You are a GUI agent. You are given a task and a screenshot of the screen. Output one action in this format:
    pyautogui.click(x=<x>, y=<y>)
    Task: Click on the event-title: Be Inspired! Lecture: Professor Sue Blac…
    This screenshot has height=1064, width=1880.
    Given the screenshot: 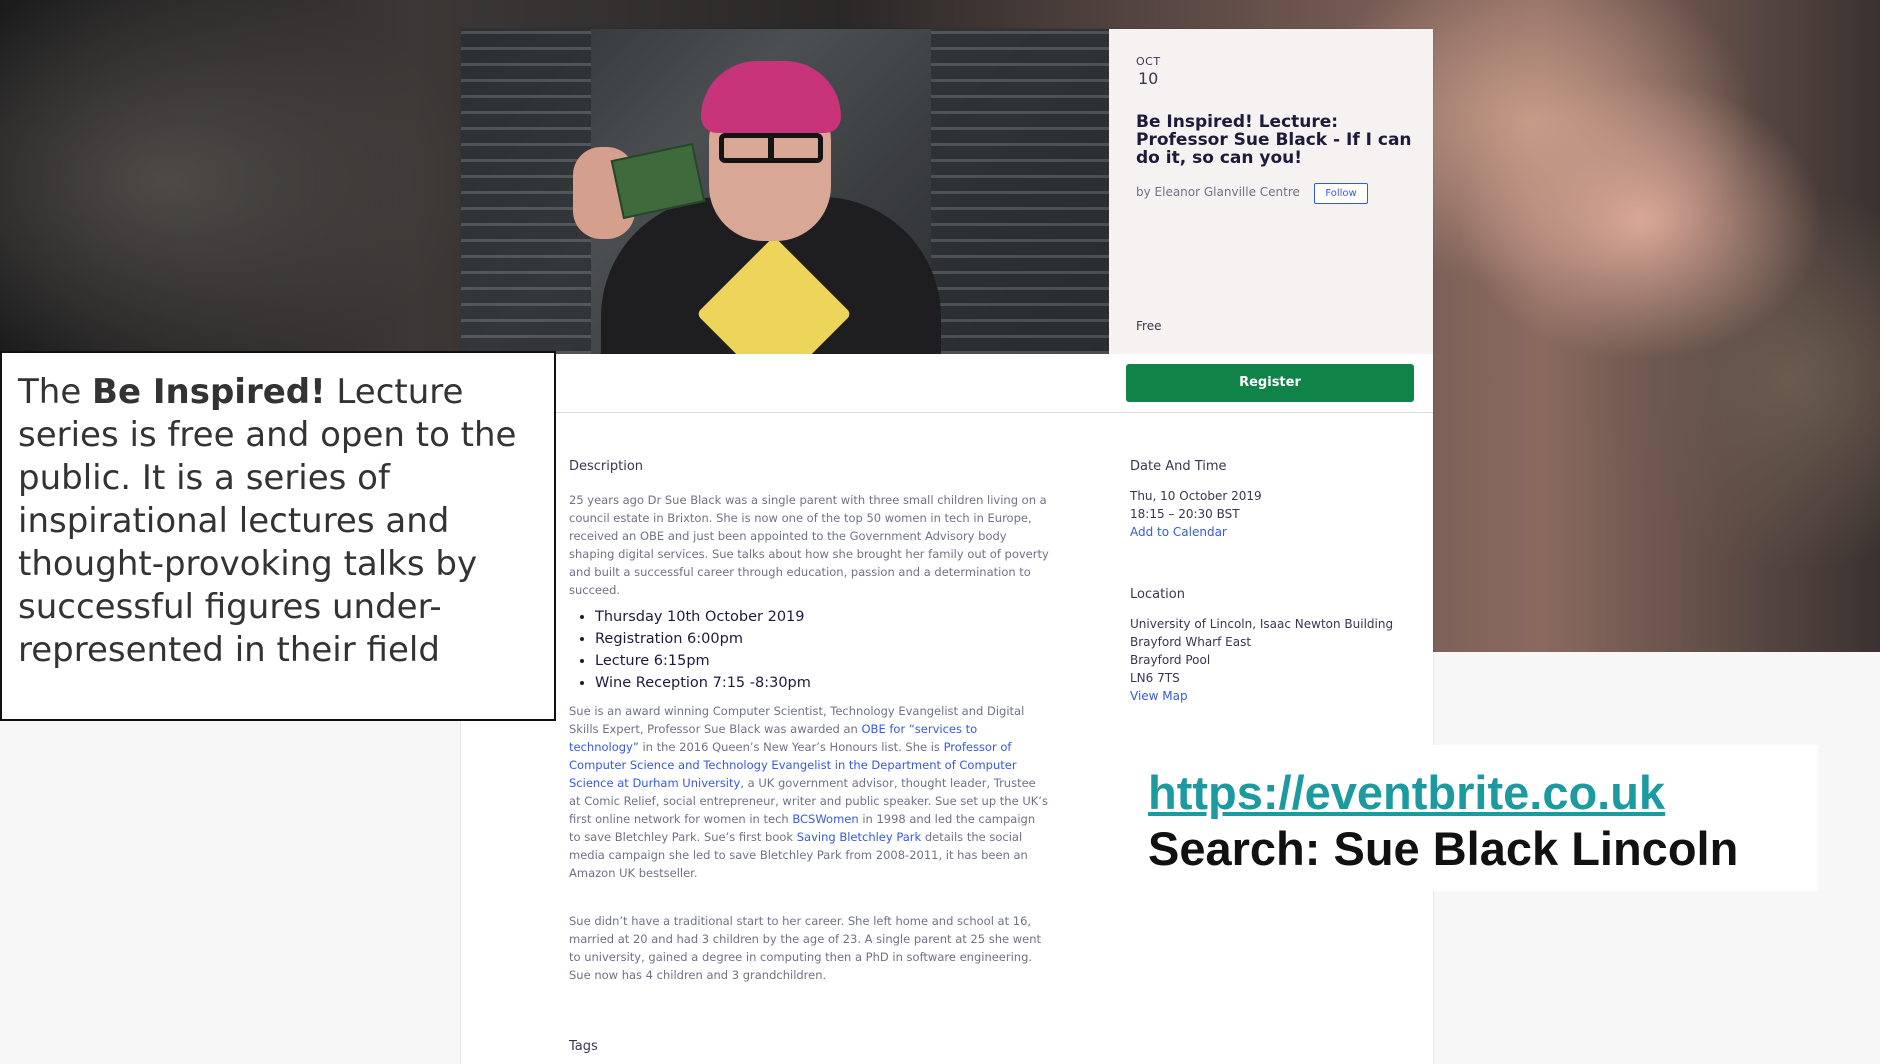 What is the action you would take?
    pyautogui.click(x=1274, y=140)
    